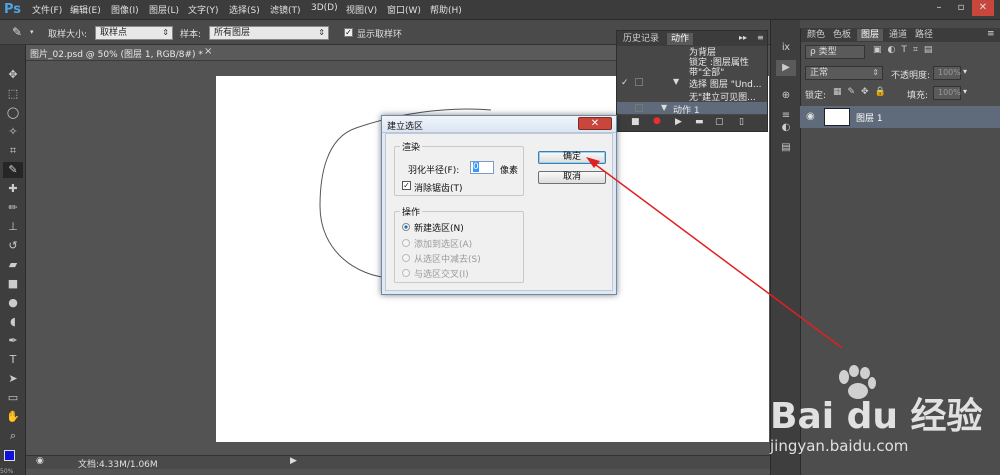  I want to click on menu-layer: 图层(L), so click(164, 9).